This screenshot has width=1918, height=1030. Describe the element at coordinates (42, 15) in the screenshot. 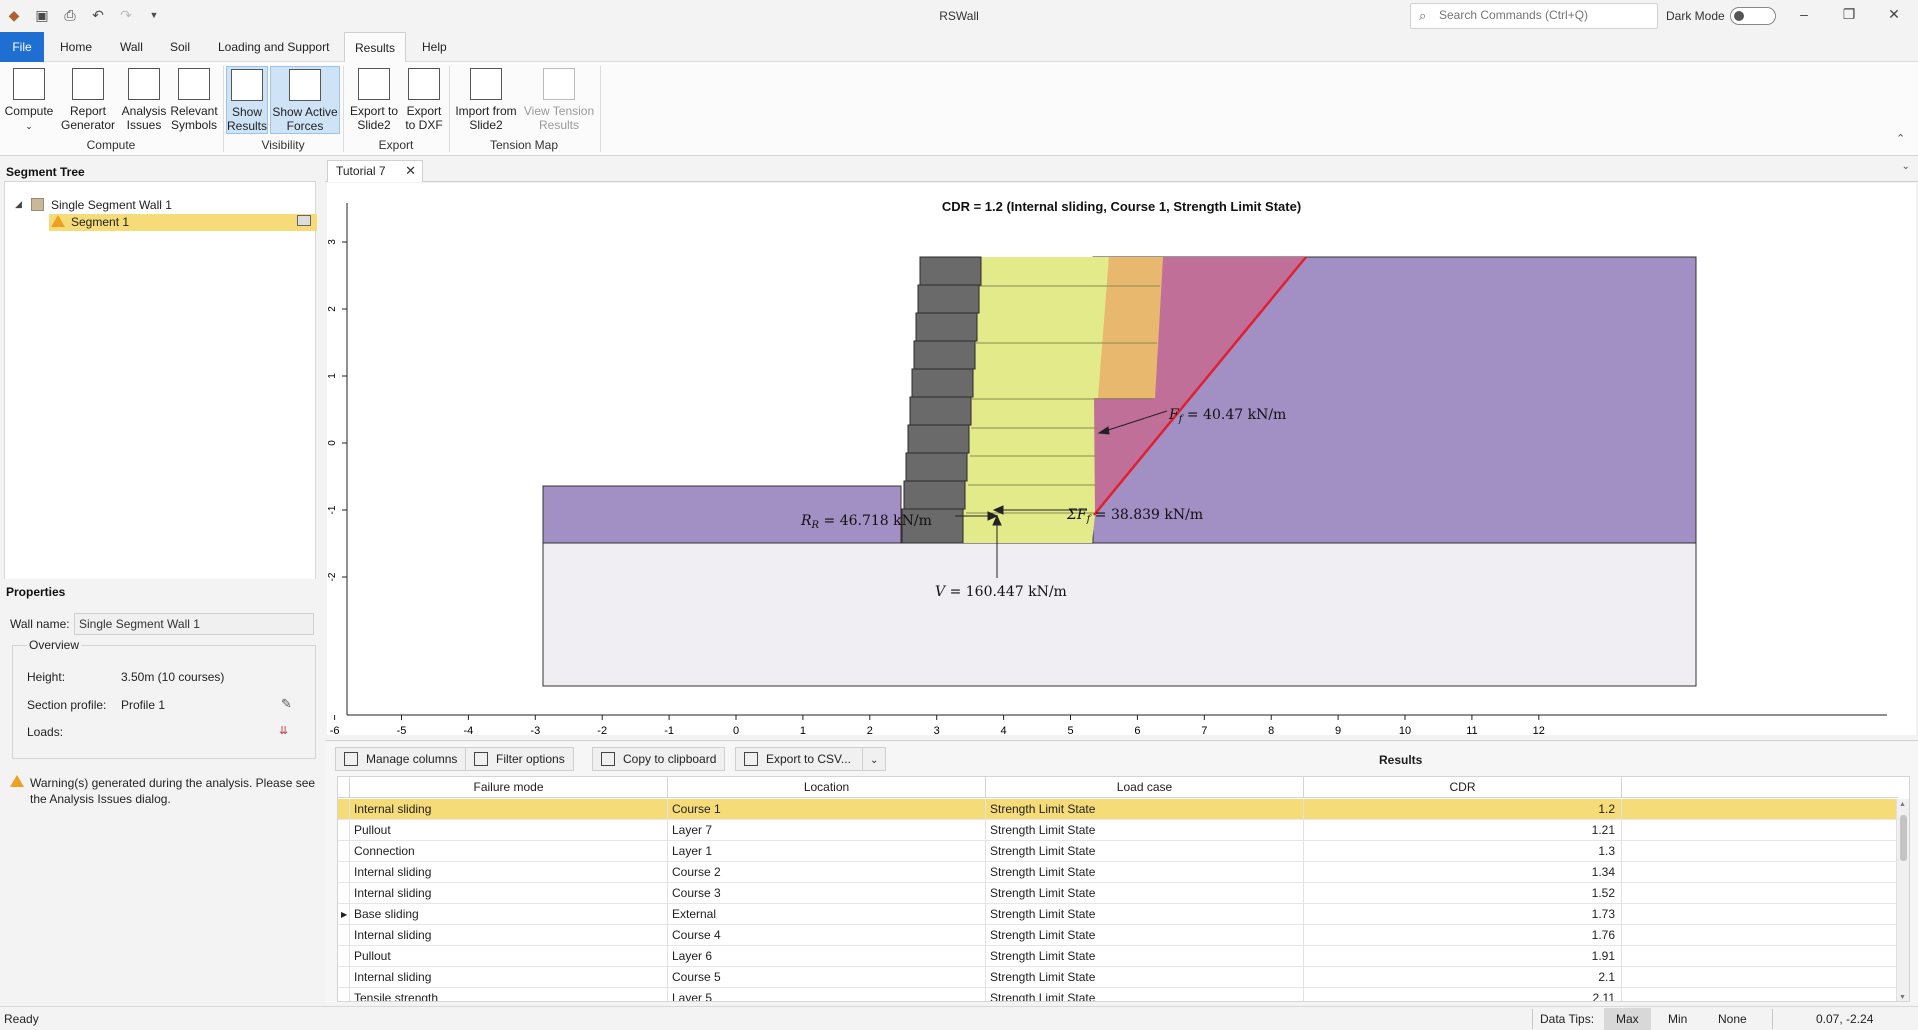

I see `save-icon: ▣` at that location.